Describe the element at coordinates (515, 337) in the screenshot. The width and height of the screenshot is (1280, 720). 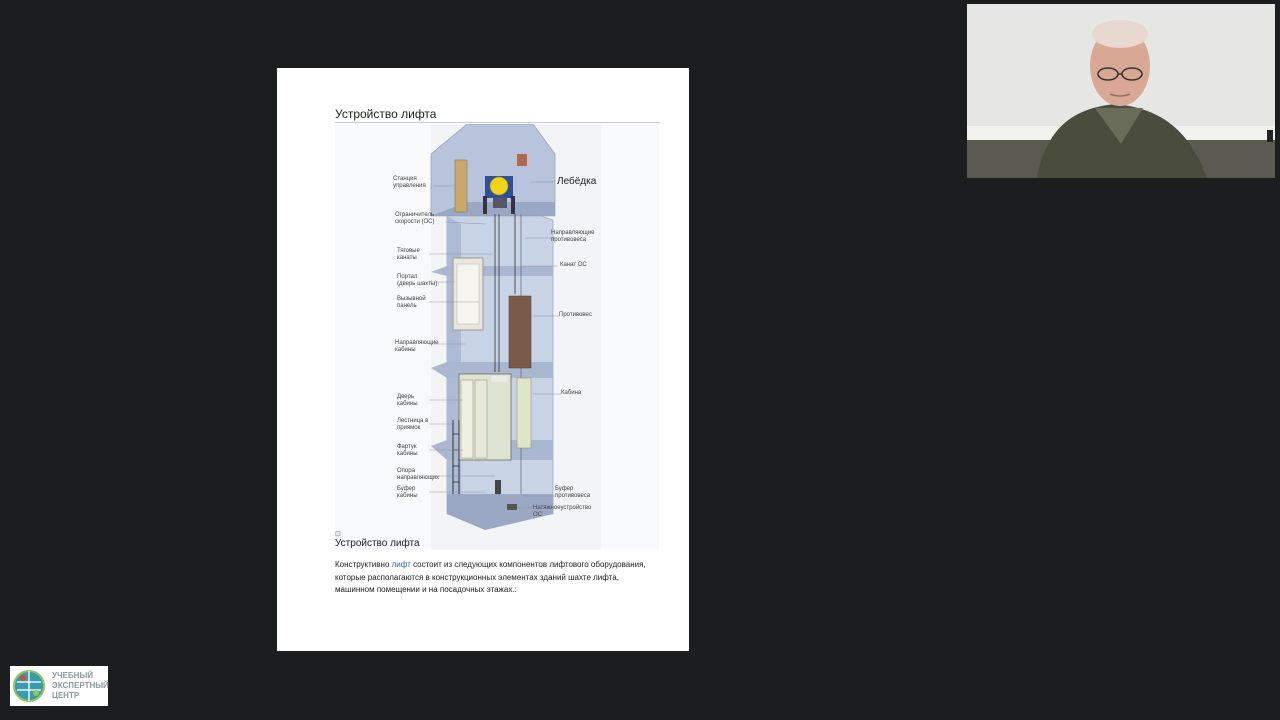
I see `elevator-shaft-drawing` at that location.